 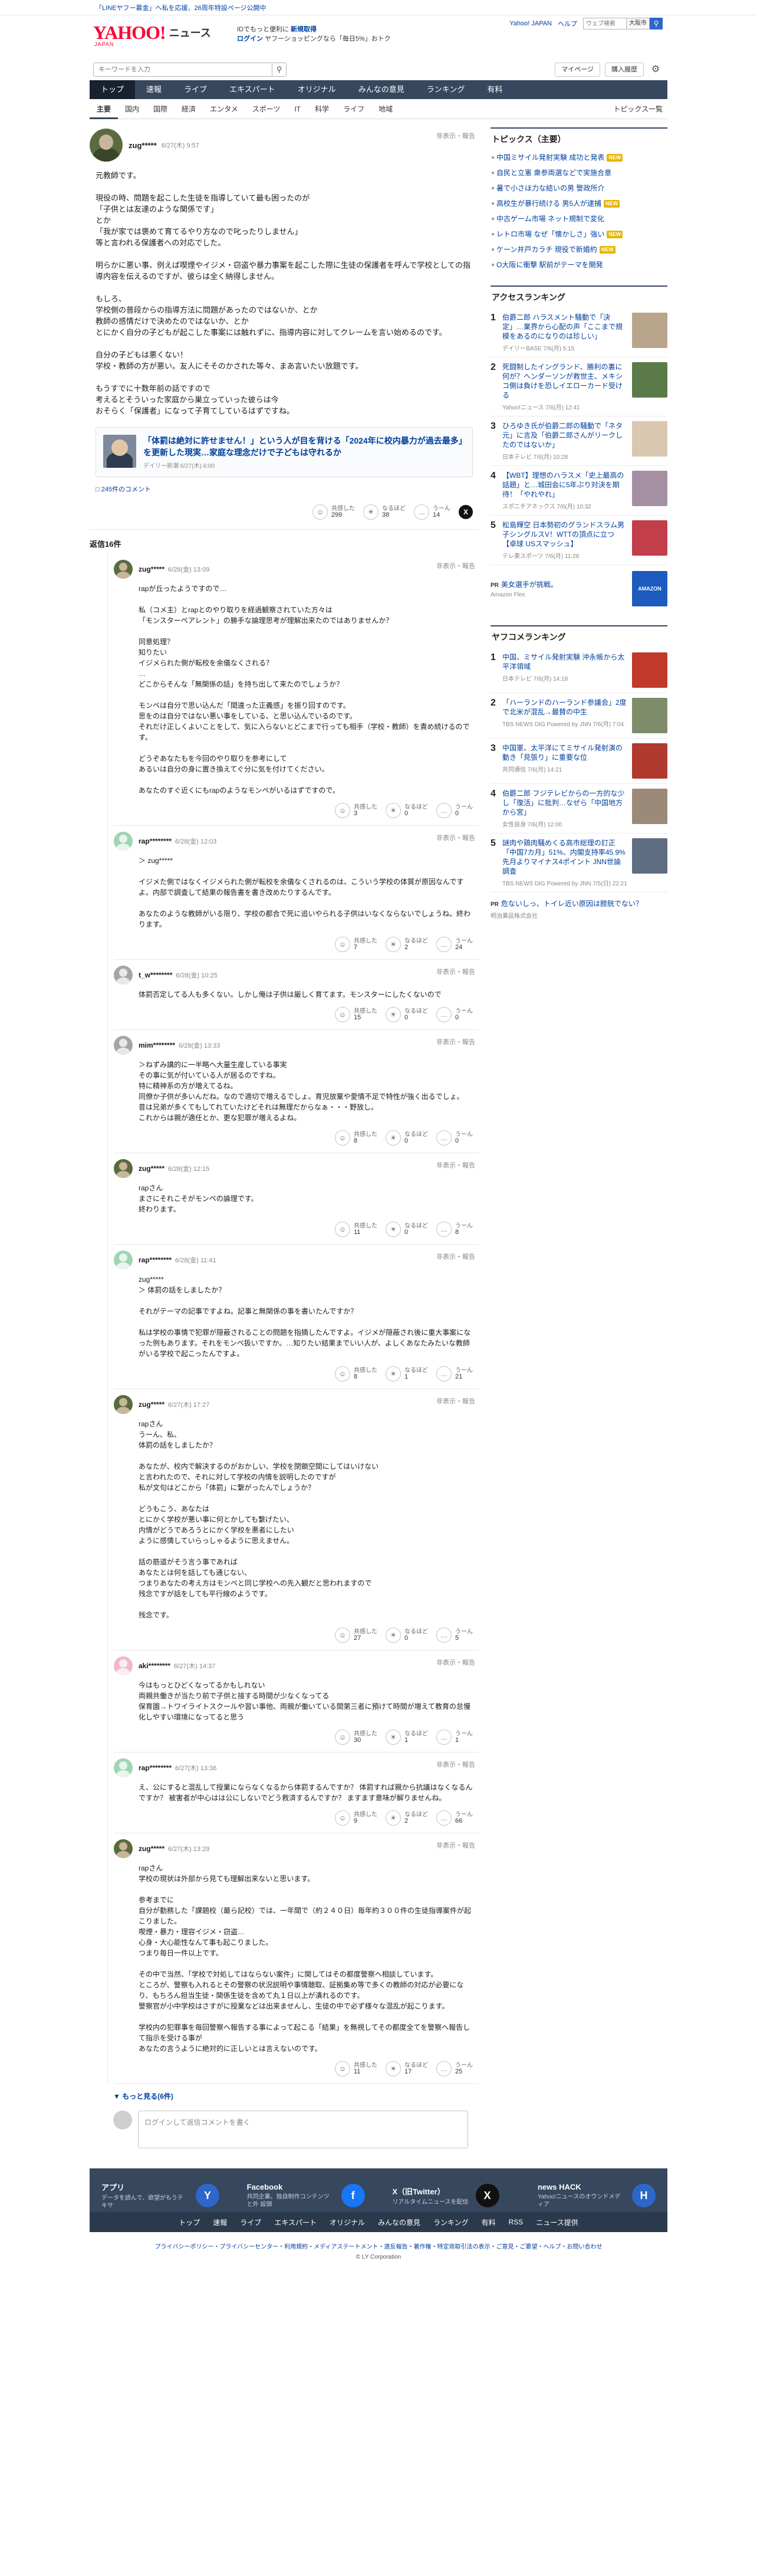 What do you see at coordinates (322, 109) in the screenshot?
I see `tab-science: 科学` at bounding box center [322, 109].